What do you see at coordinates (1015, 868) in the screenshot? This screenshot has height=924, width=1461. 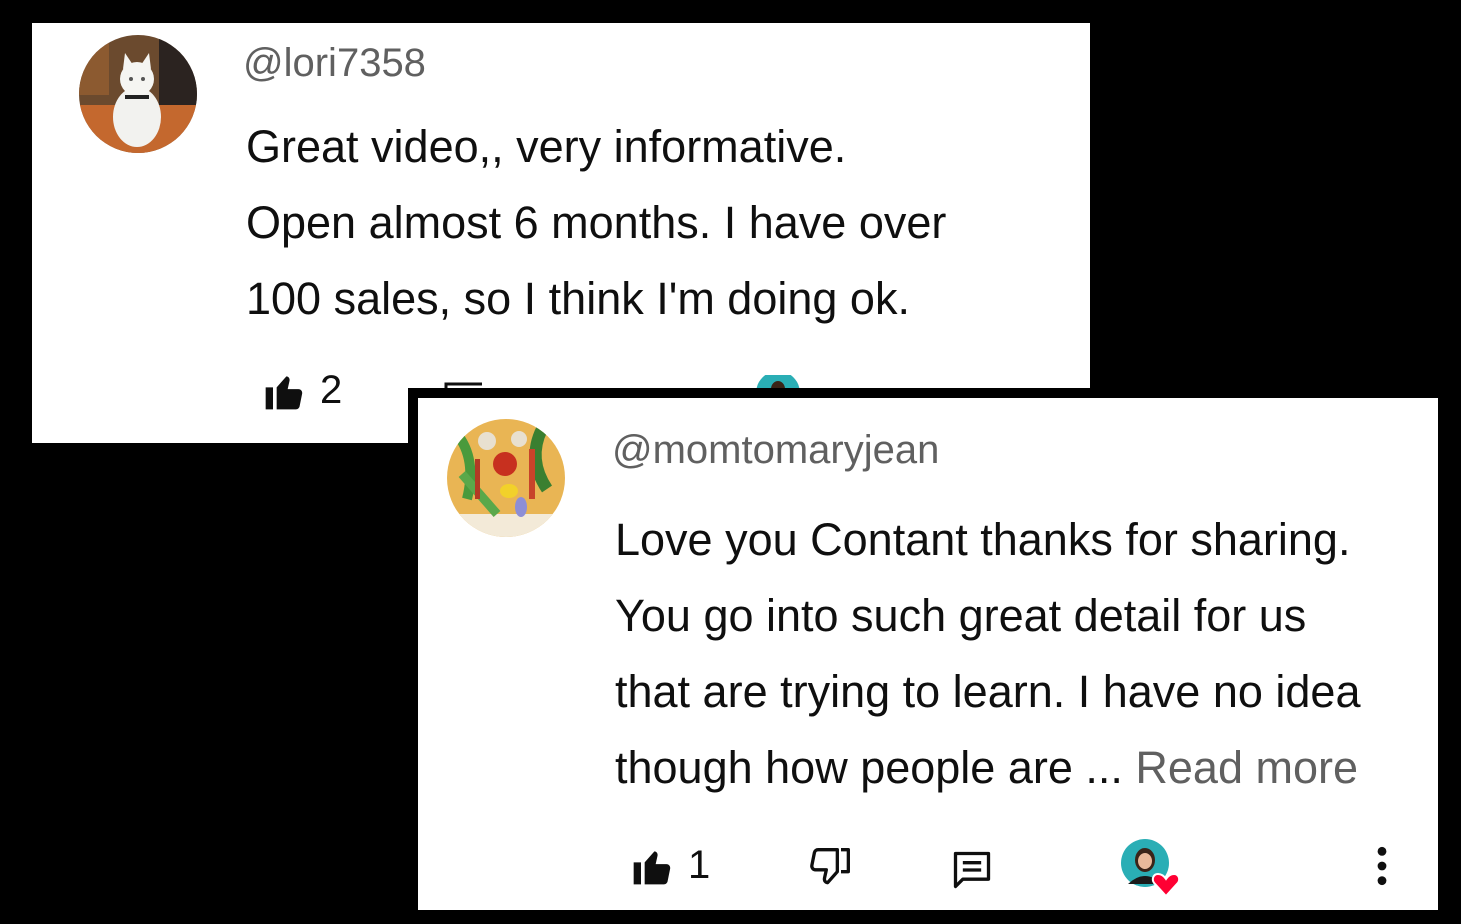 I see `comment-actions: 1` at bounding box center [1015, 868].